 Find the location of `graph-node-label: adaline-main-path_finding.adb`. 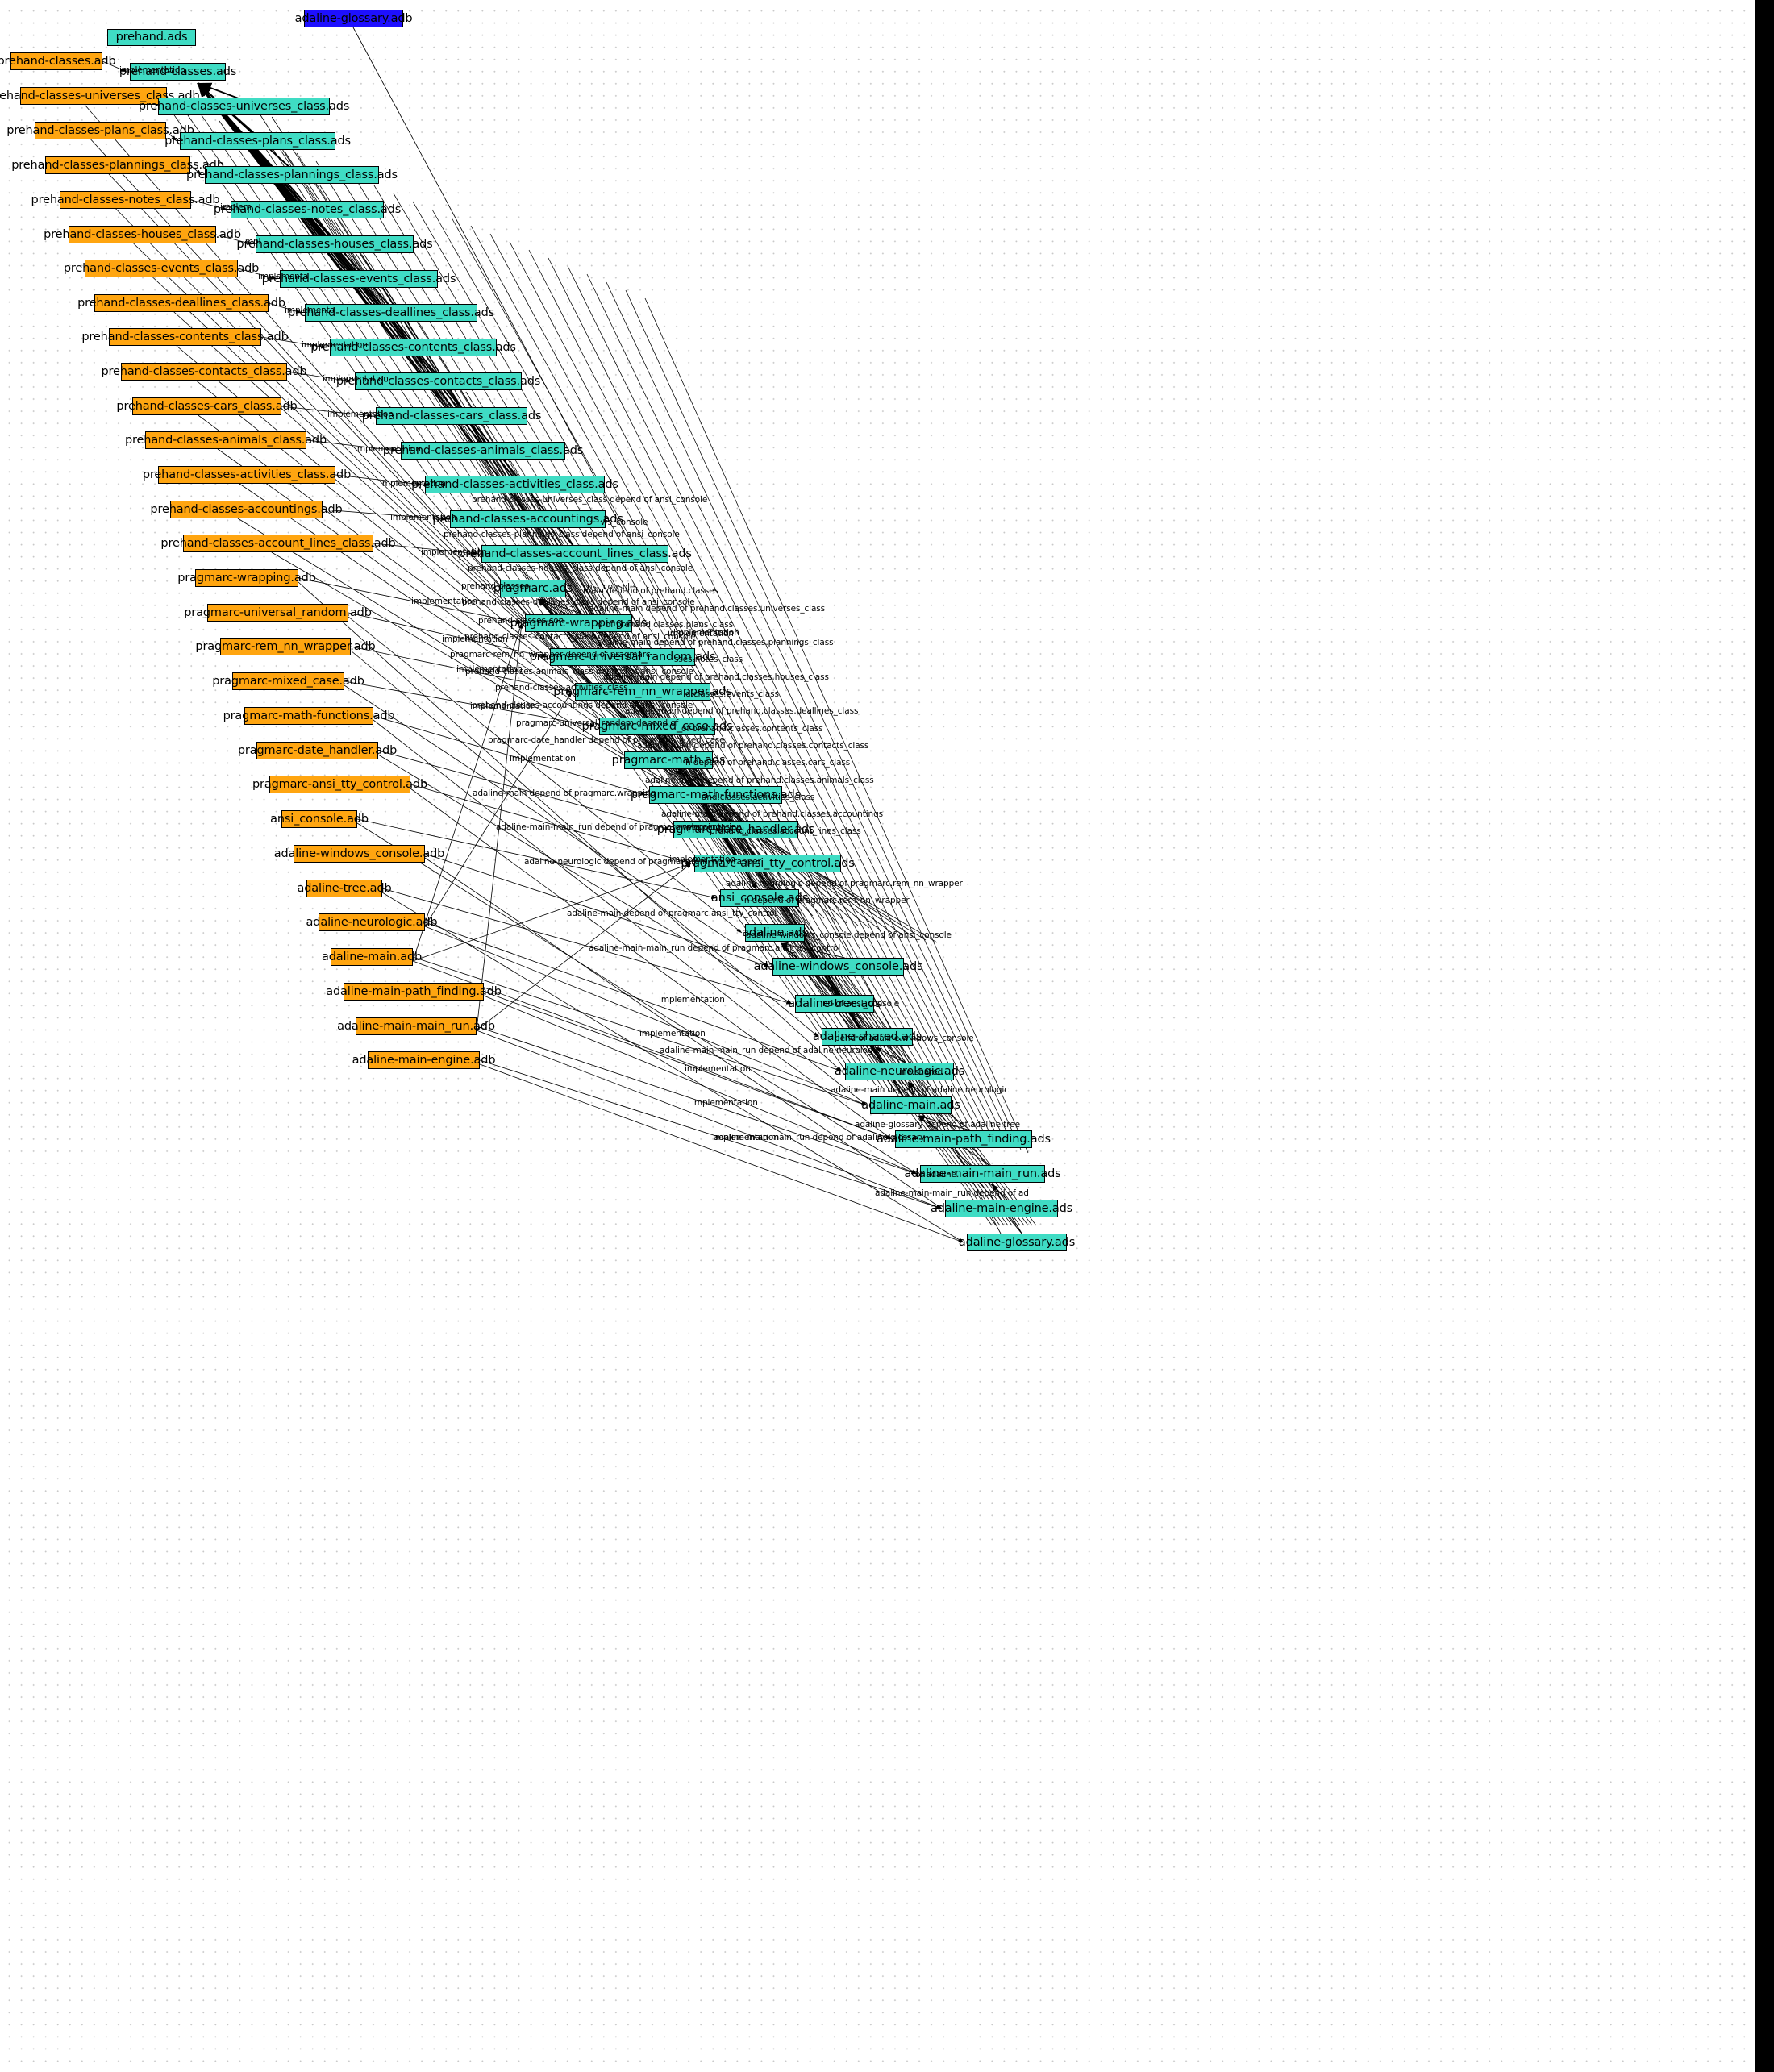

graph-node-label: adaline-main-path_finding.adb is located at coordinates (414, 991).